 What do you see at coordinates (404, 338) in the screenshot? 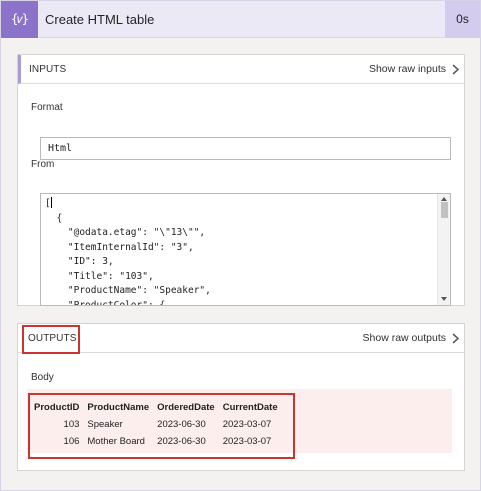
I see `show-raw-outputs-link: Show raw outputs` at bounding box center [404, 338].